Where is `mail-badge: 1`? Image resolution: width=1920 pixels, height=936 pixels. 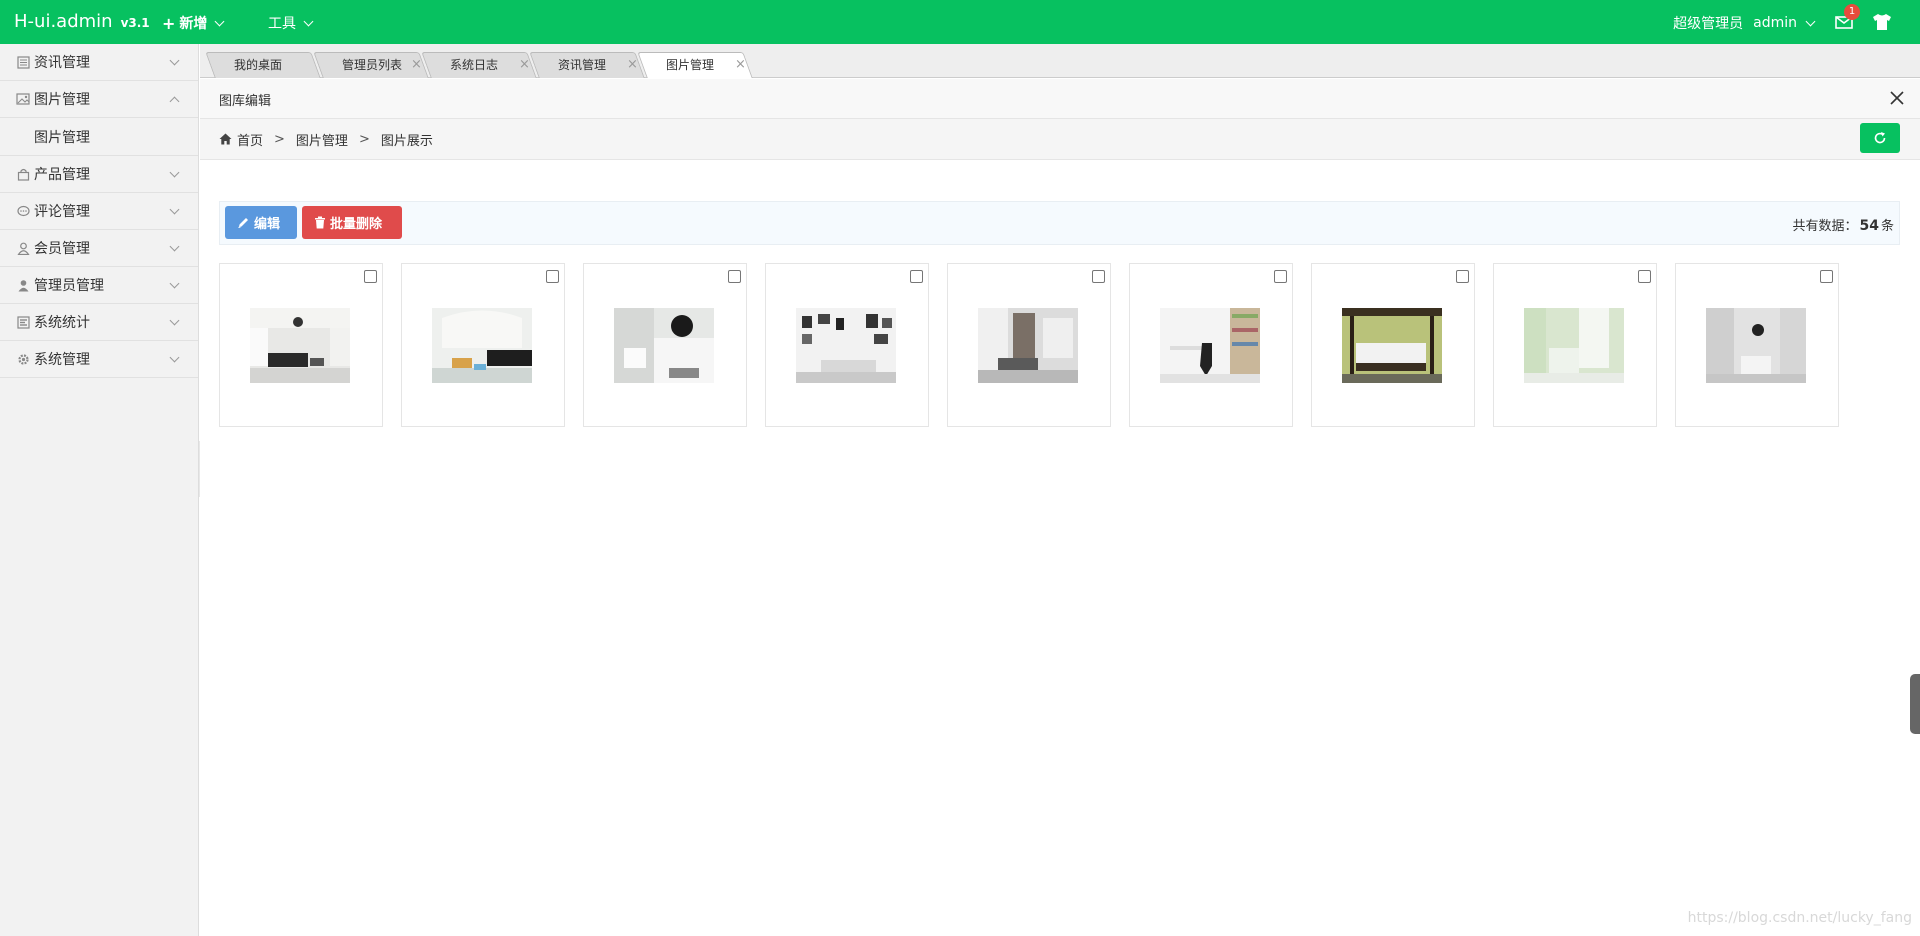 mail-badge: 1 is located at coordinates (1852, 12).